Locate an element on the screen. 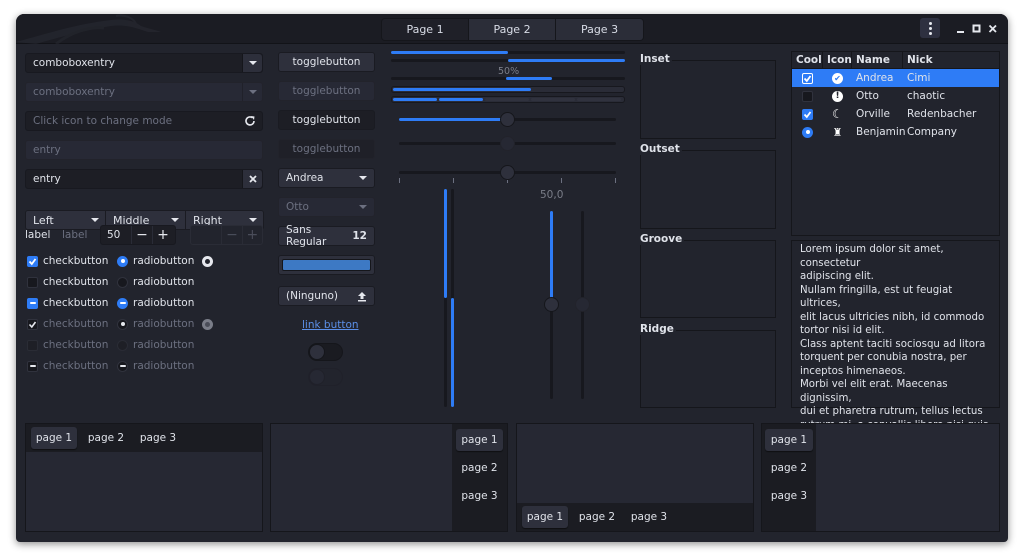 The width and height of the screenshot is (1024, 559). stack-page-2-button: Page 2 is located at coordinates (512, 29).